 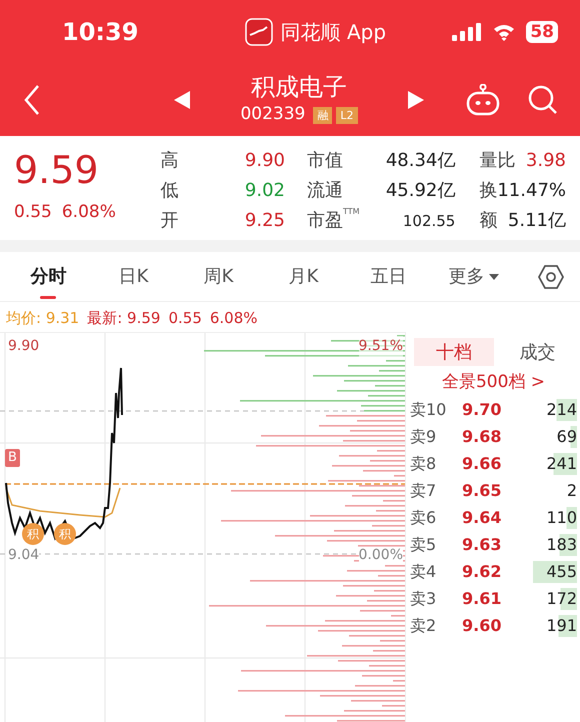 I want to click on metric-label: 换, so click(x=488, y=191).